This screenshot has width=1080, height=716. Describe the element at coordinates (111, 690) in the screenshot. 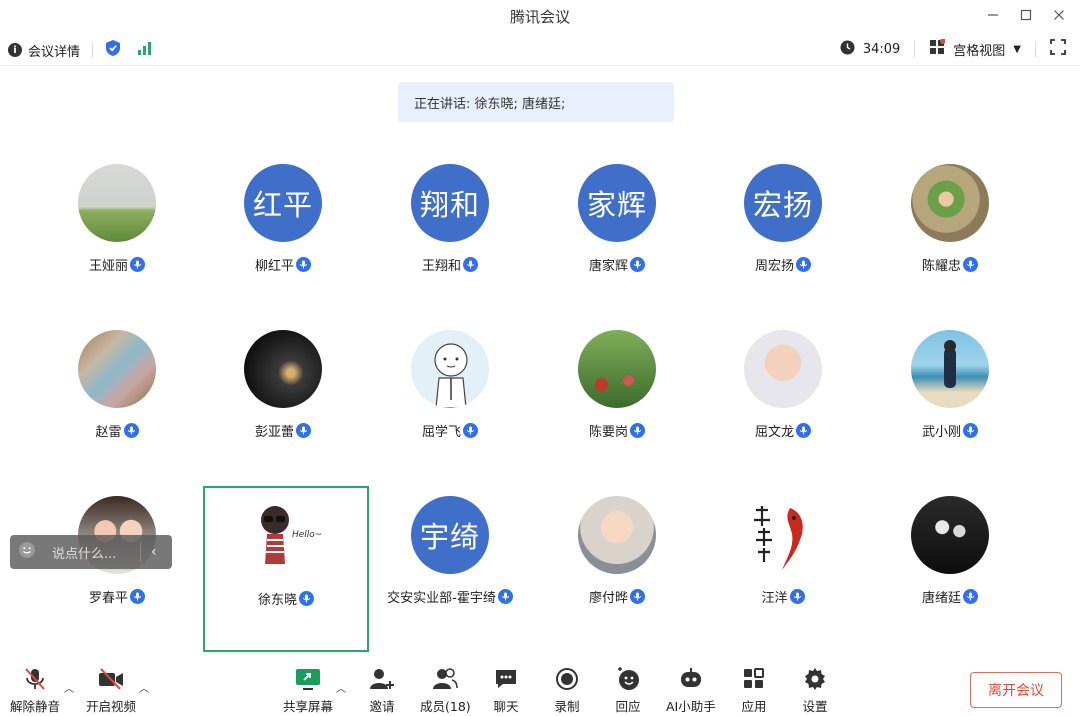

I see `start-video-button: 开启视频` at that location.